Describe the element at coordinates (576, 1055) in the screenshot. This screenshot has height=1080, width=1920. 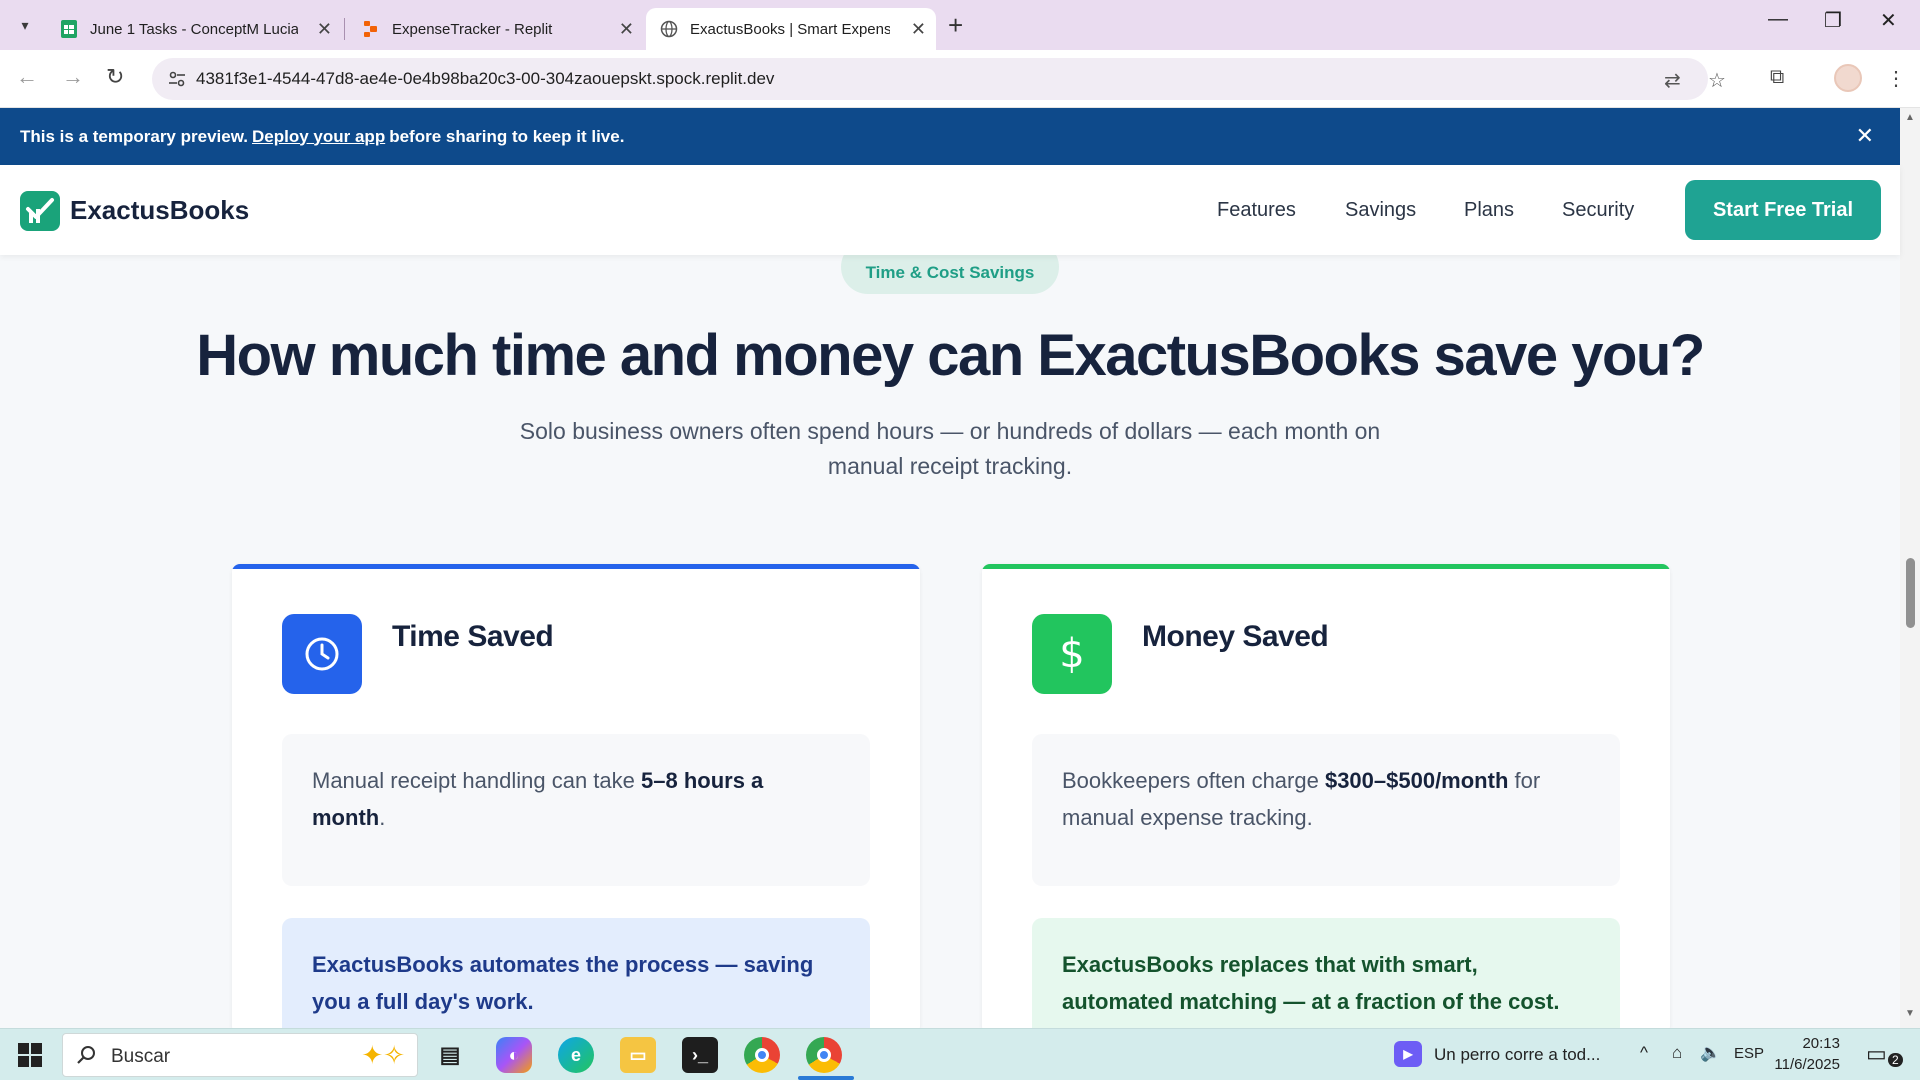
I see `edge-icon: e` at that location.